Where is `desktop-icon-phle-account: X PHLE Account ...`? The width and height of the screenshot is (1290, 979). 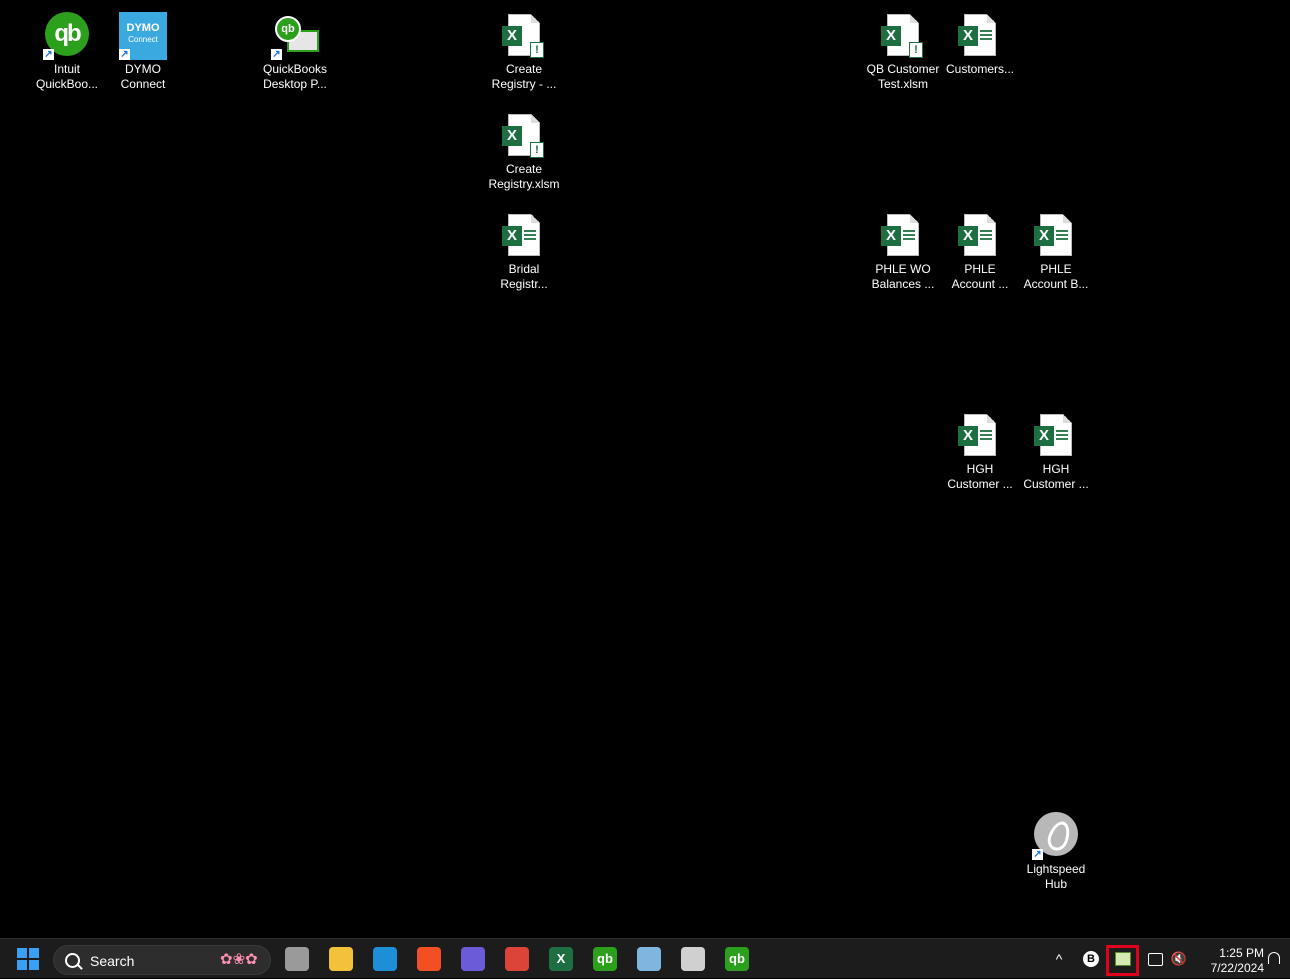 desktop-icon-phle-account: X PHLE Account ... is located at coordinates (980, 246).